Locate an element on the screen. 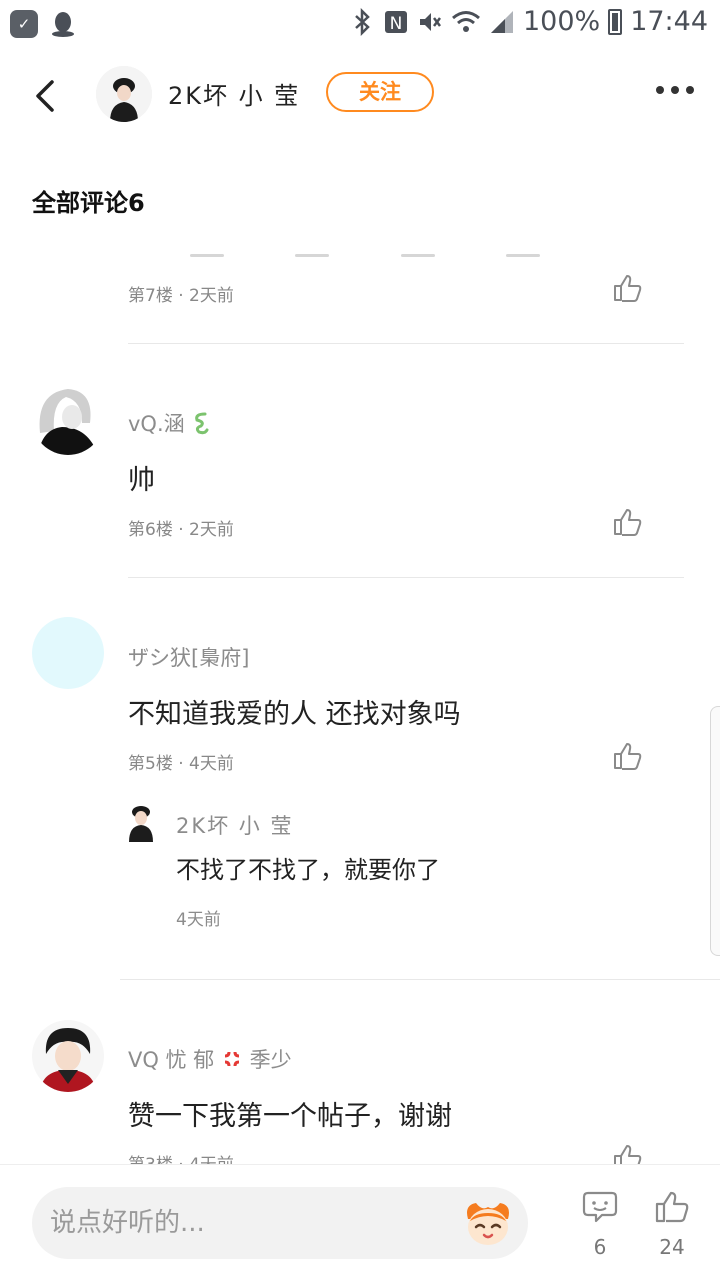 This screenshot has width=720, height=1280. svg-text: N is located at coordinates (396, 24).